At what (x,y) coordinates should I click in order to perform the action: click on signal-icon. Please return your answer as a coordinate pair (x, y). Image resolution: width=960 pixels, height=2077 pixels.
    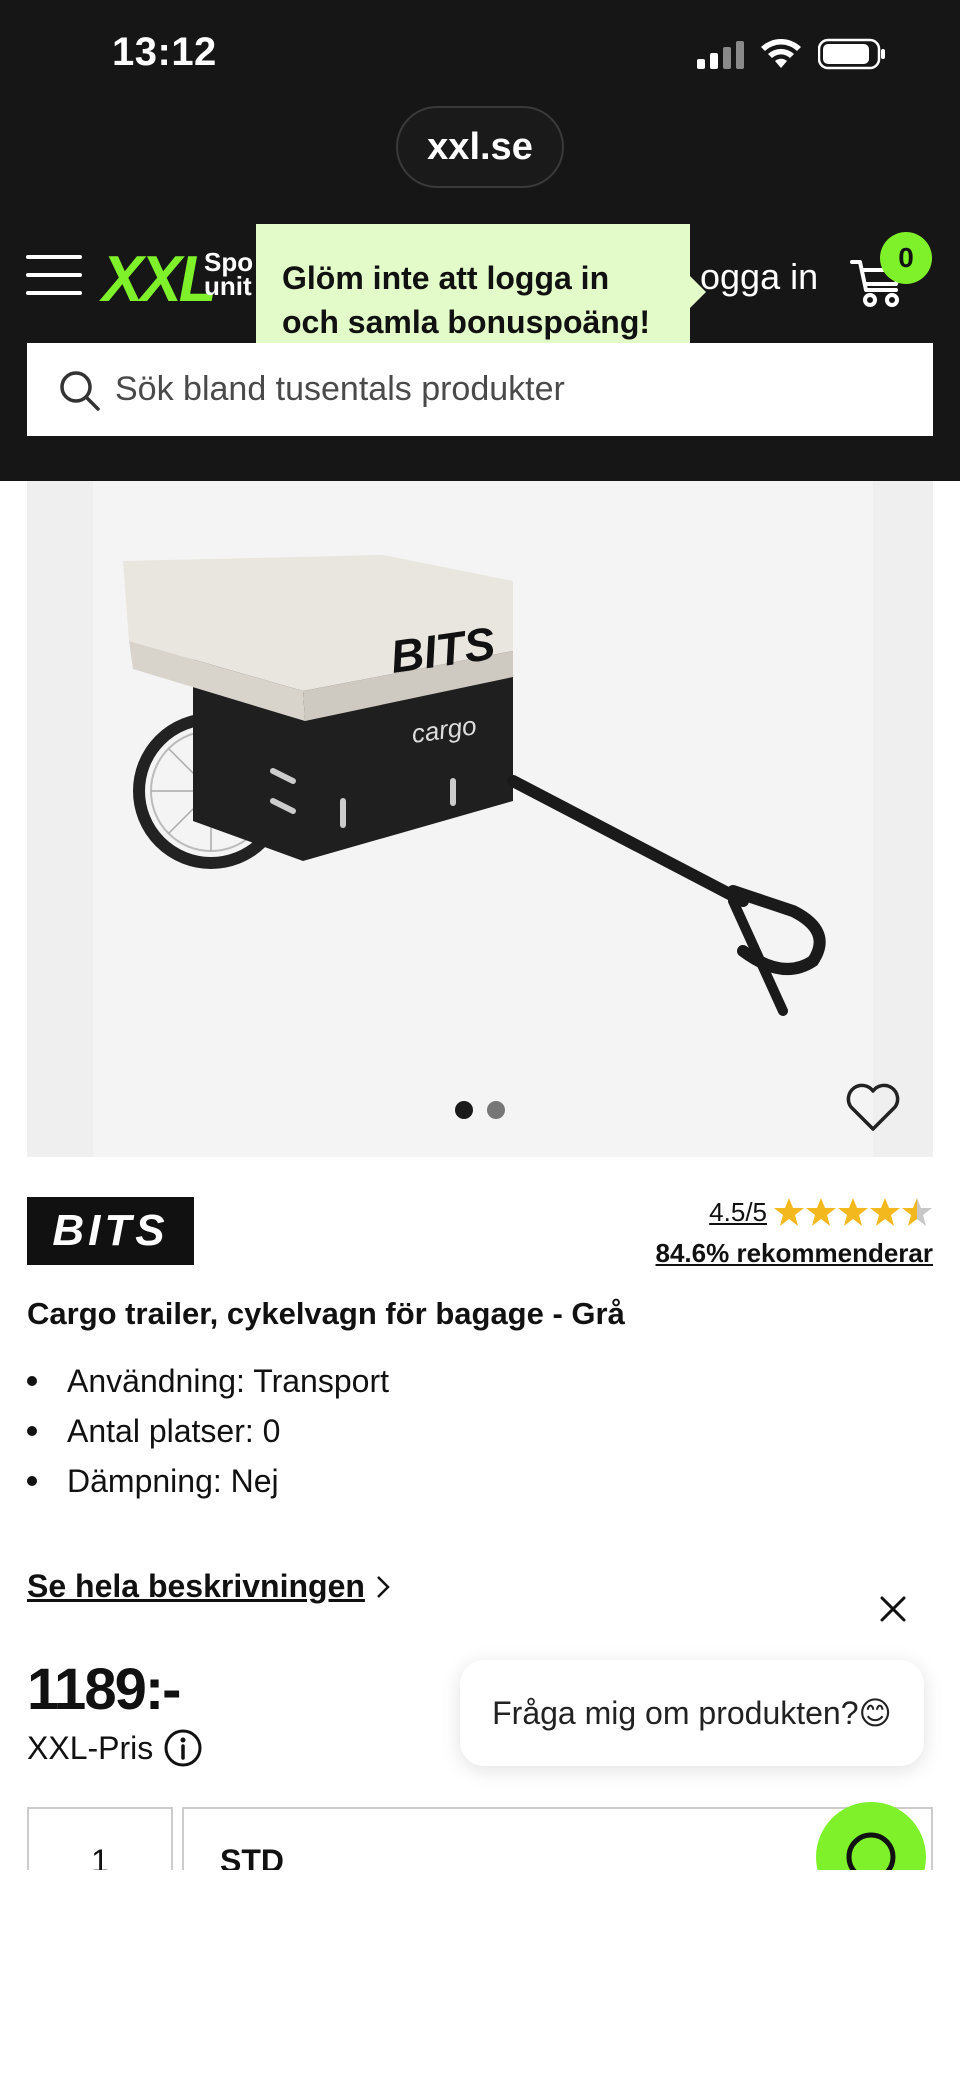
    Looking at the image, I should click on (720, 54).